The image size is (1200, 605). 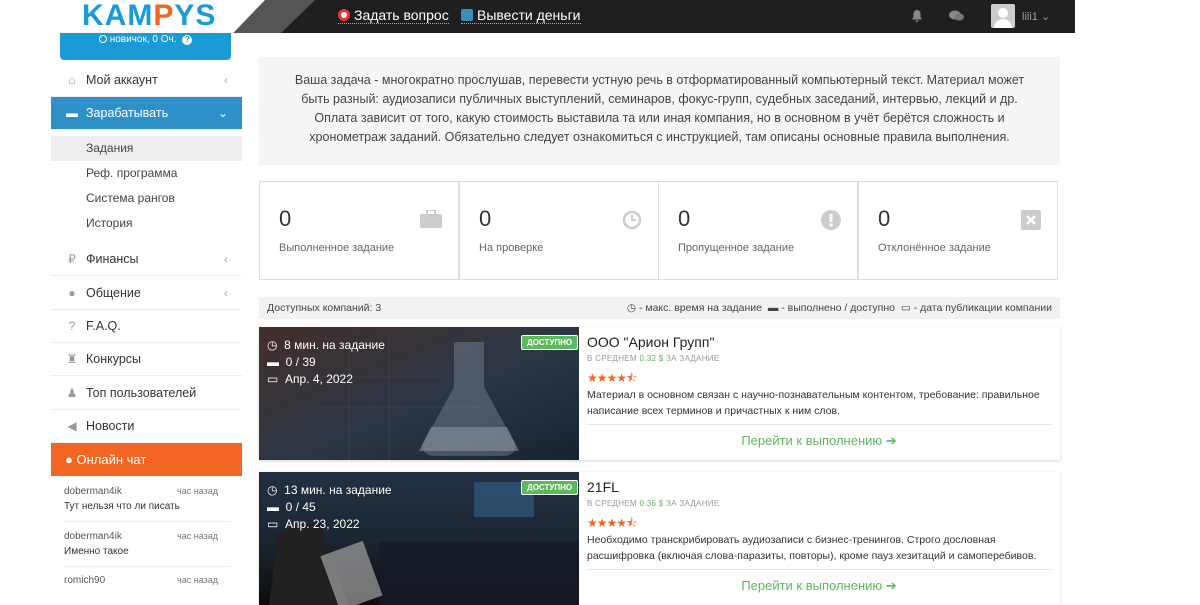 What do you see at coordinates (112, 259) in the screenshot?
I see `sidebar-item-label: Финансы` at bounding box center [112, 259].